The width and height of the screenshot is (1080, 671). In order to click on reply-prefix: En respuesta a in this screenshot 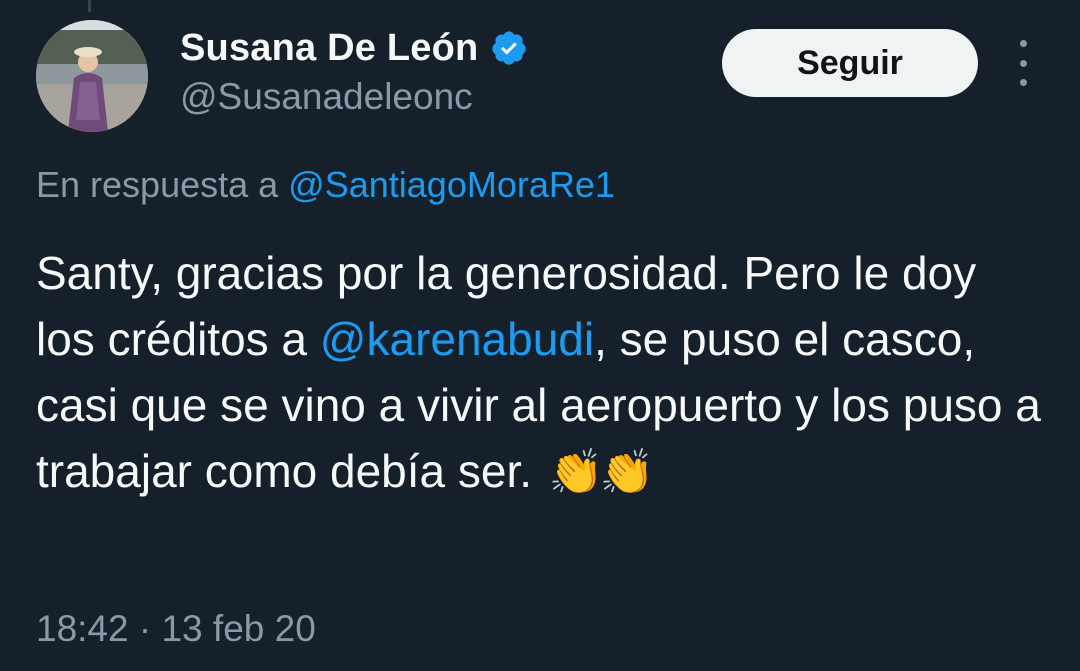, I will do `click(157, 184)`.